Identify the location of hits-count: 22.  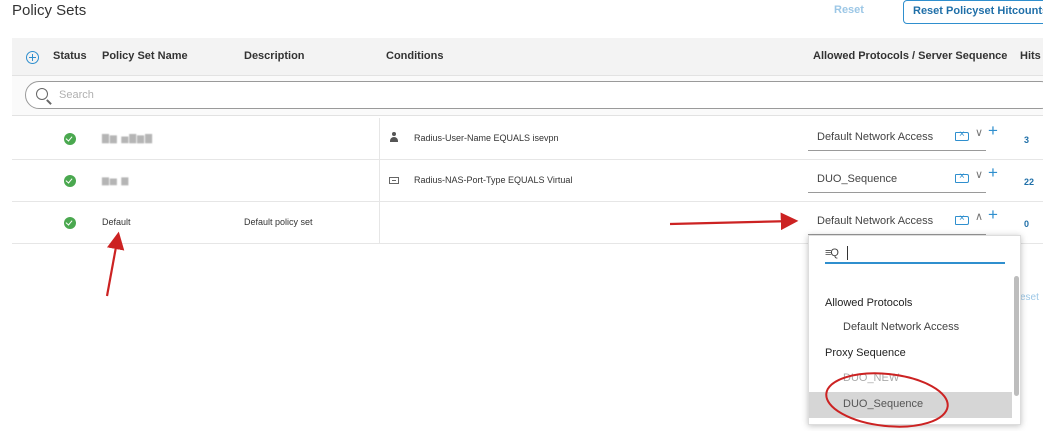
(1029, 182).